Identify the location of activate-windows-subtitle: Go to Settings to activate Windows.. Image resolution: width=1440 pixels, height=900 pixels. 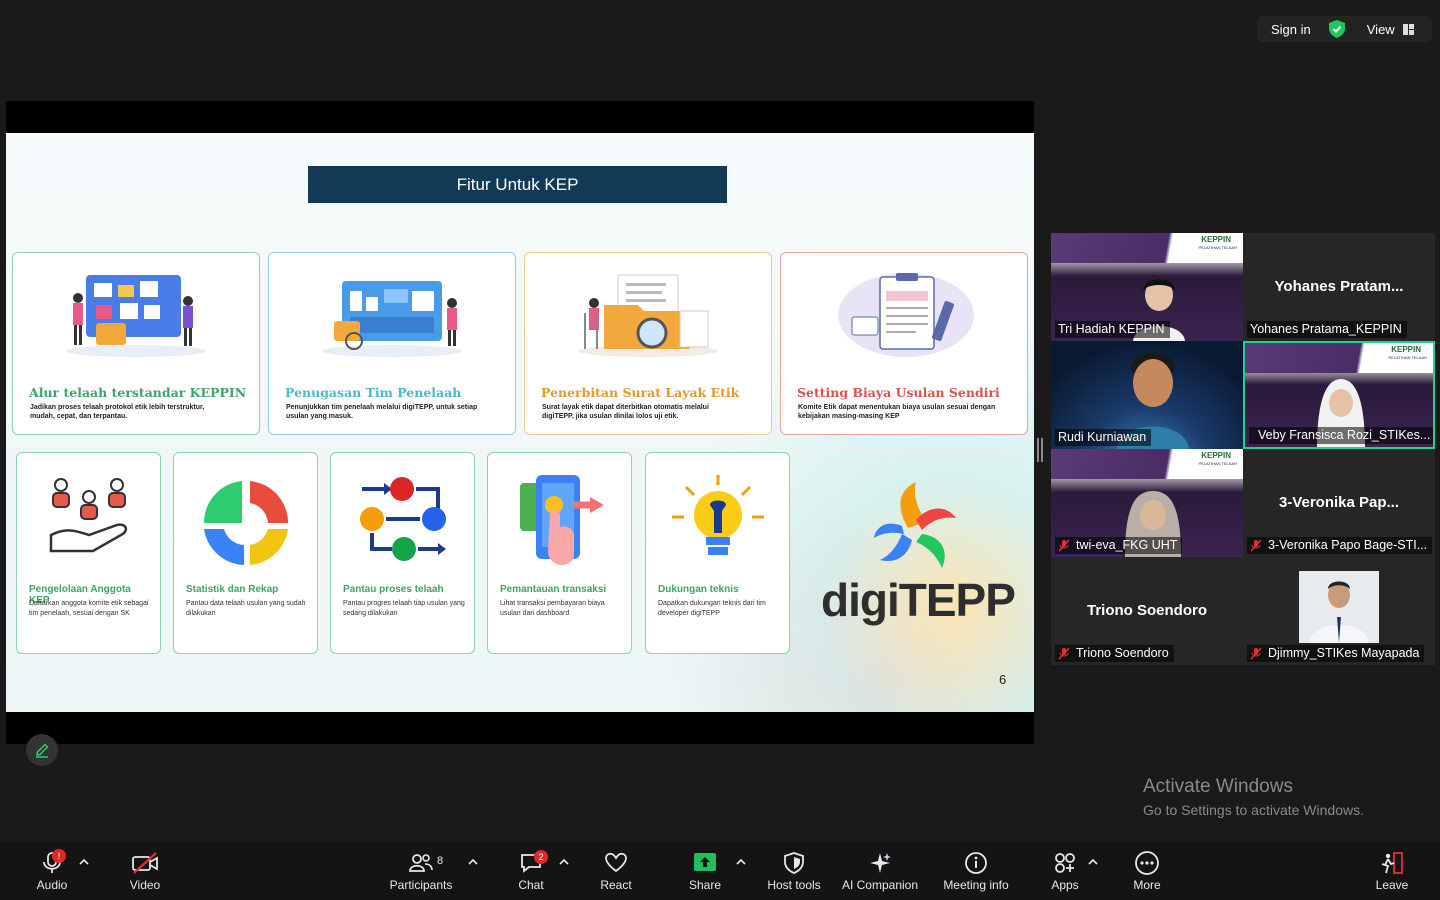
(1253, 810).